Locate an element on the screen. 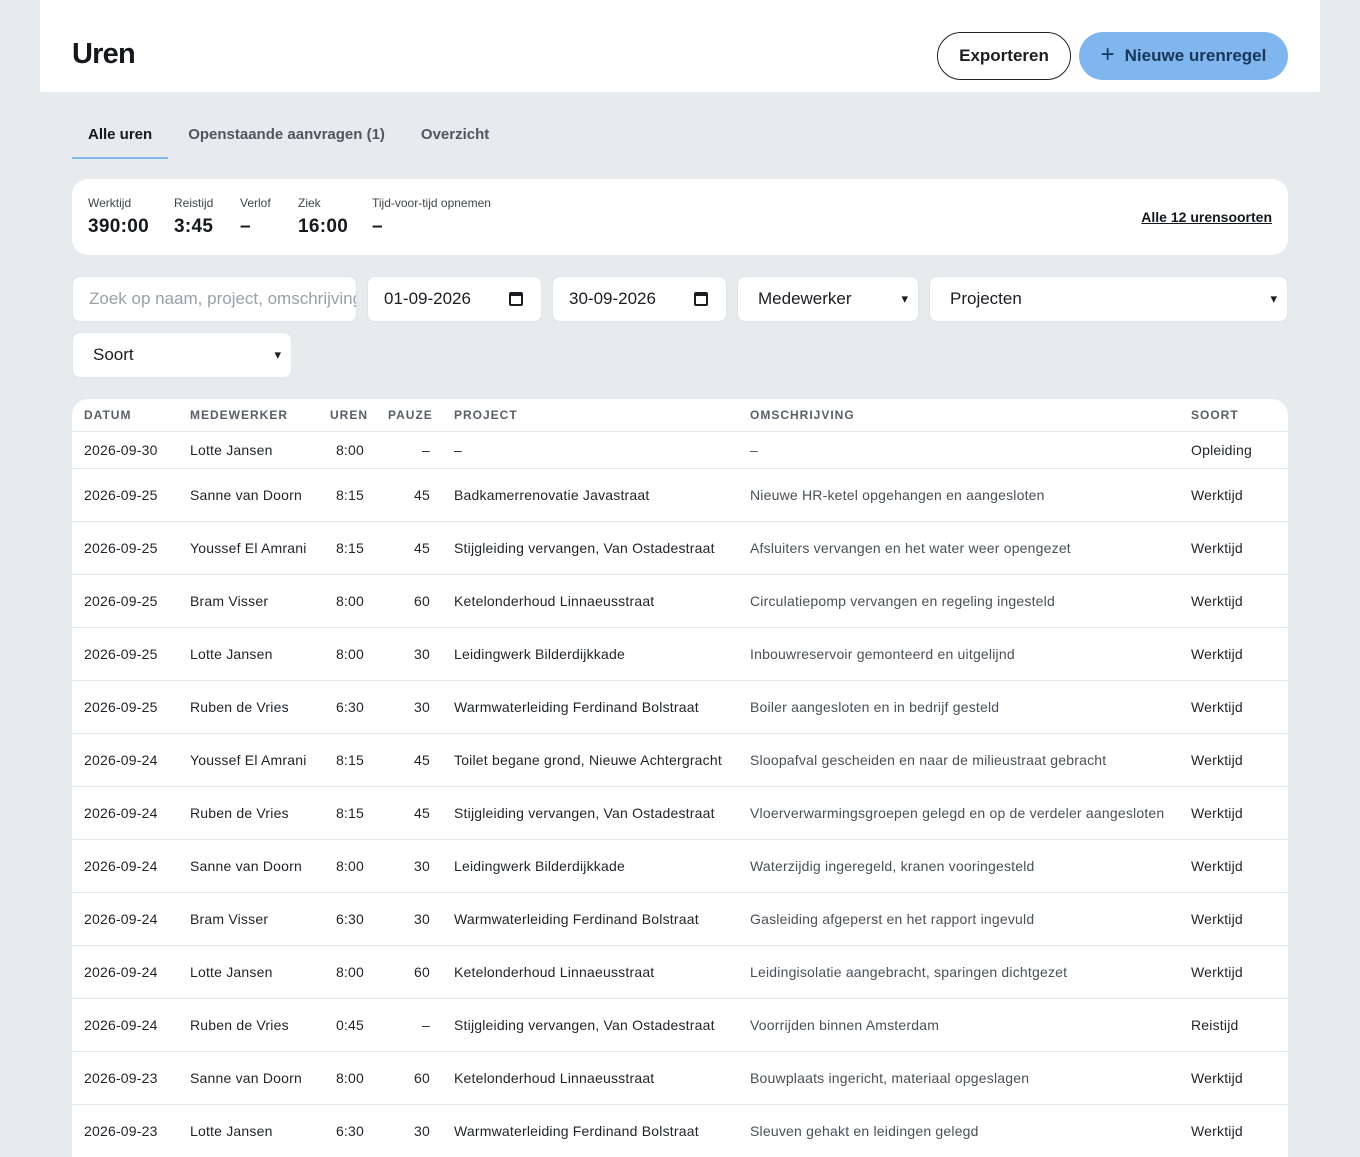 This screenshot has width=1360, height=1157. column-header-employee: MEDEWERKER is located at coordinates (248, 415).